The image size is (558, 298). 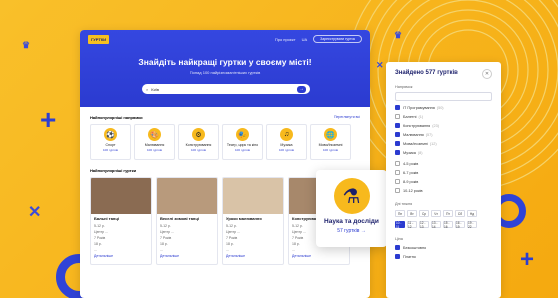 I want to click on time-chip: 12 - 13, so click(x=424, y=225).